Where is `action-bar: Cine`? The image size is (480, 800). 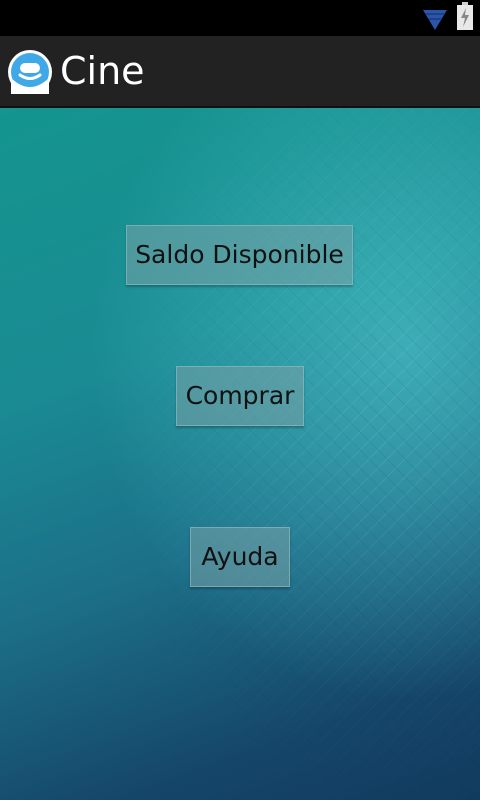 action-bar: Cine is located at coordinates (240, 72).